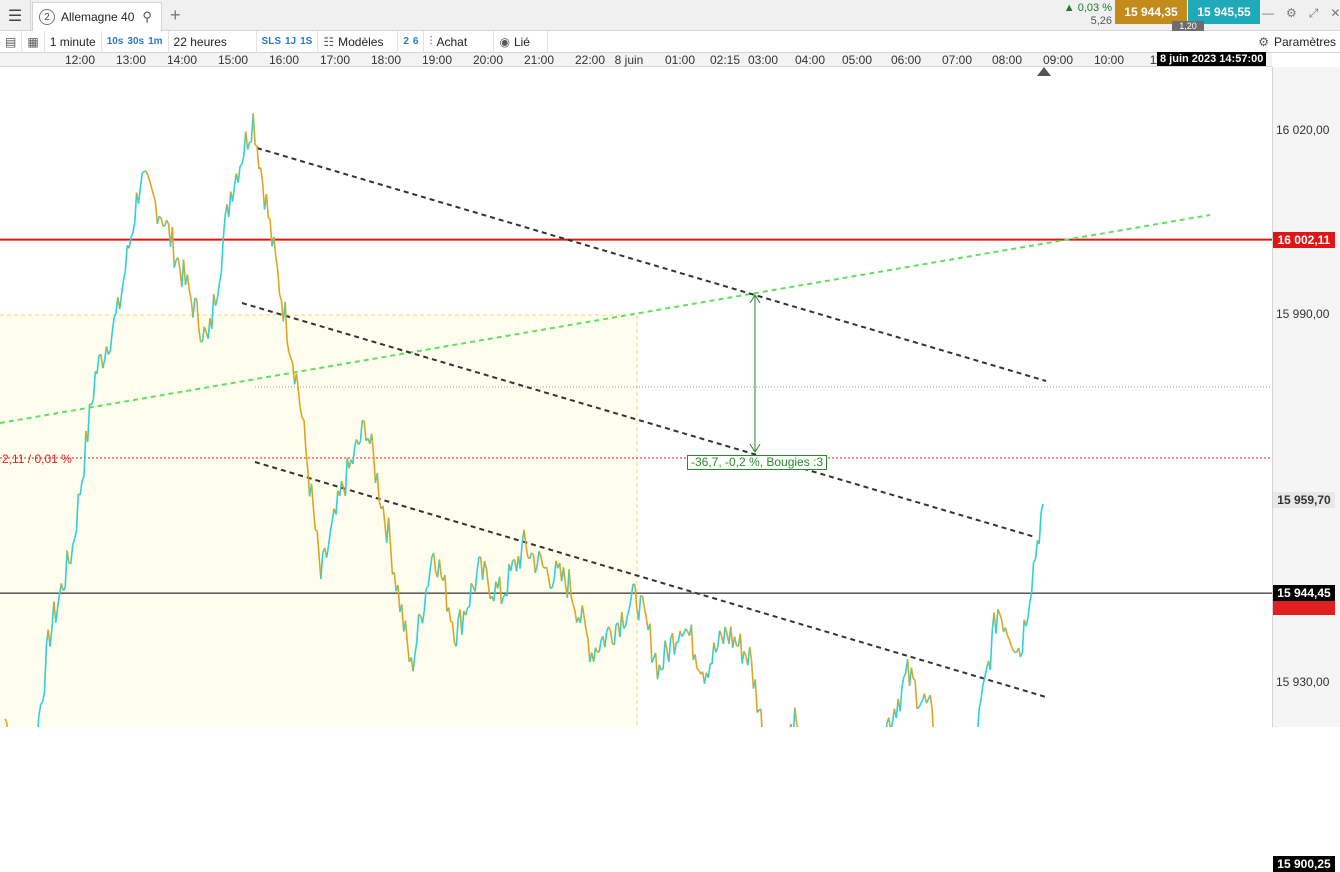  What do you see at coordinates (763, 60) in the screenshot?
I see `time-tick-label: 03:00` at bounding box center [763, 60].